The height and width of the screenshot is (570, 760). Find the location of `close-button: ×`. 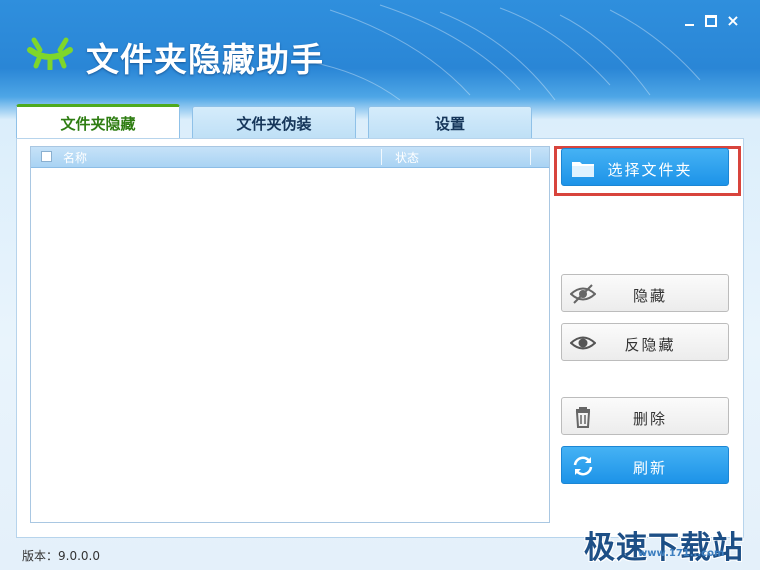

close-button: × is located at coordinates (733, 21).